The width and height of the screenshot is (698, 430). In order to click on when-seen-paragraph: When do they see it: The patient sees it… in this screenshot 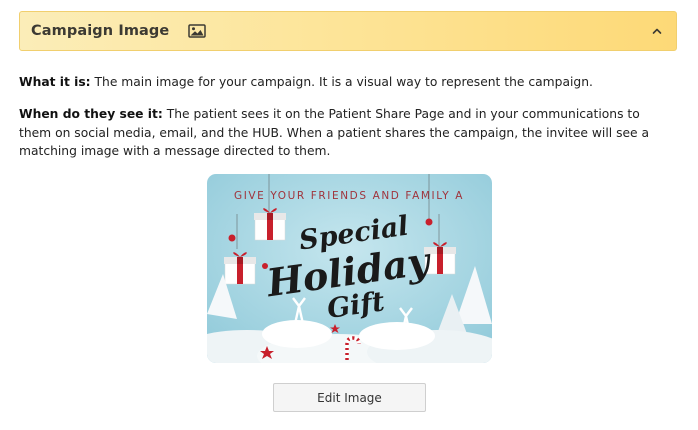, I will do `click(344, 133)`.